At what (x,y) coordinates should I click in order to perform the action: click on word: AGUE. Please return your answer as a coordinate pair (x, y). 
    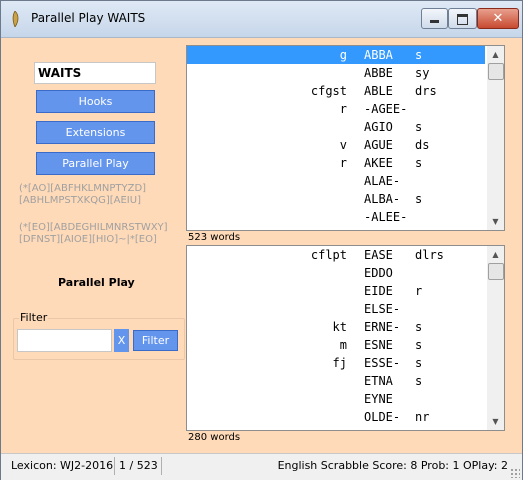
    Looking at the image, I should click on (378, 145).